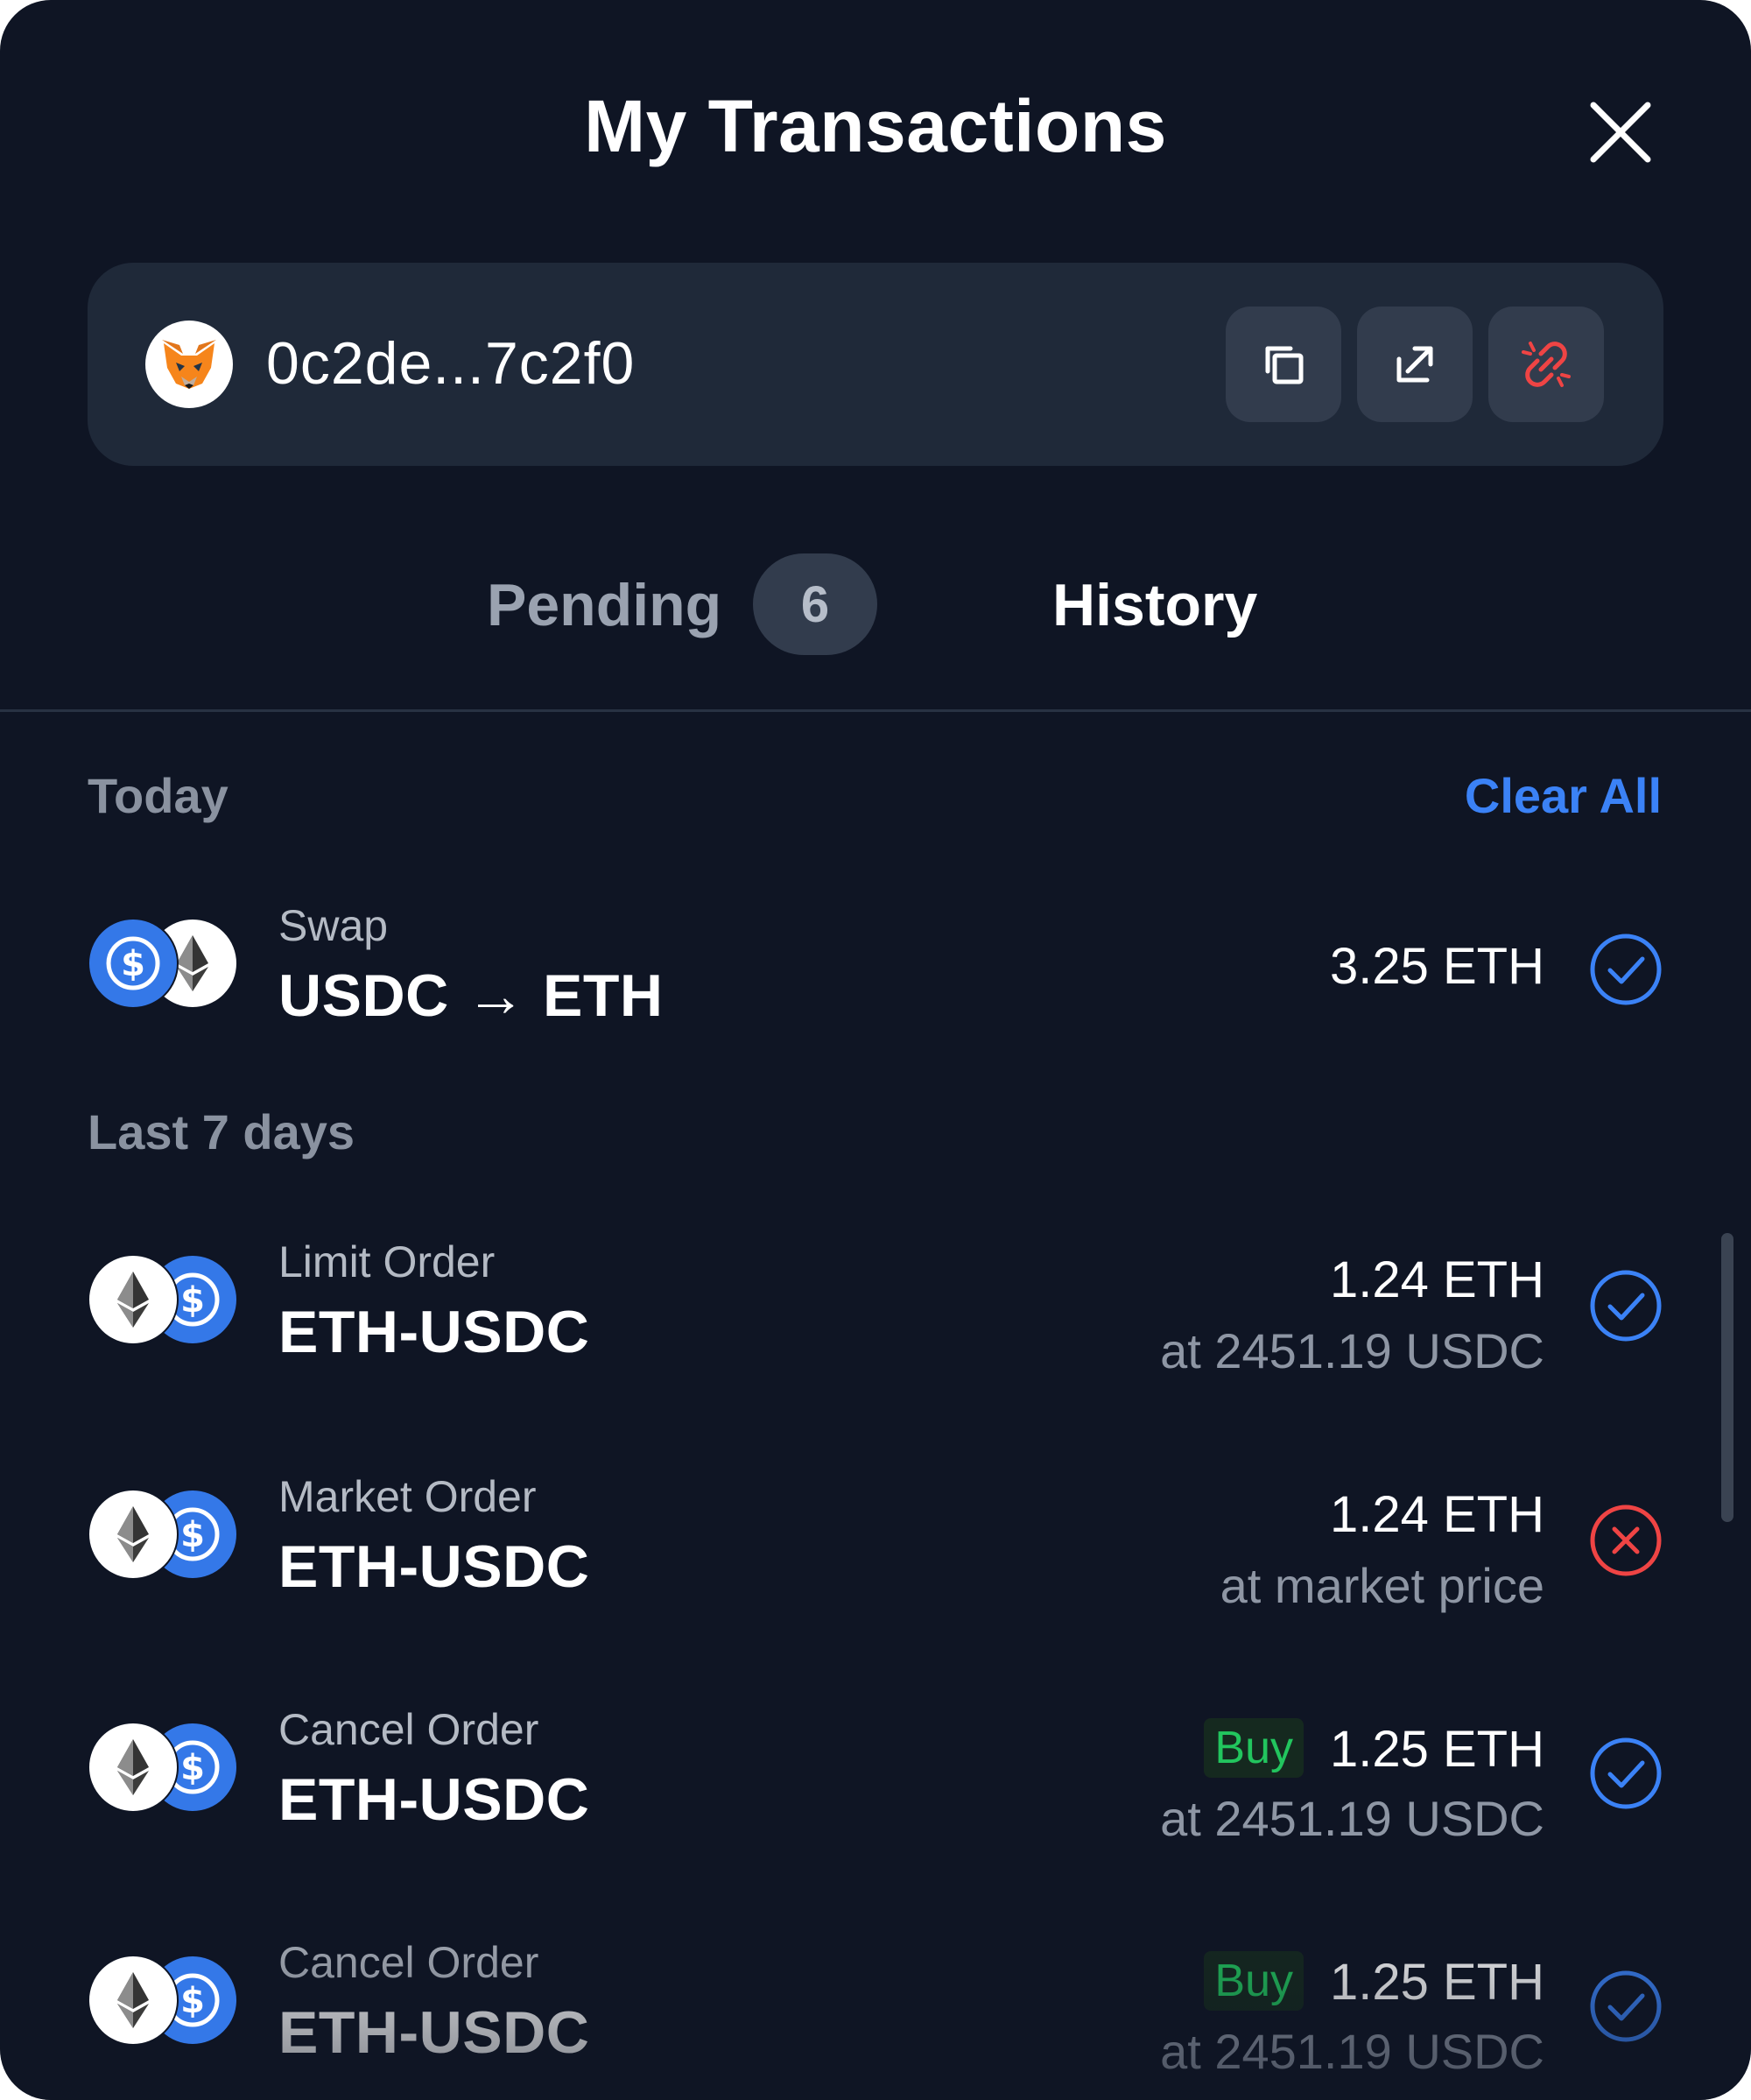  What do you see at coordinates (875, 126) in the screenshot?
I see `page-title: My Transactions` at bounding box center [875, 126].